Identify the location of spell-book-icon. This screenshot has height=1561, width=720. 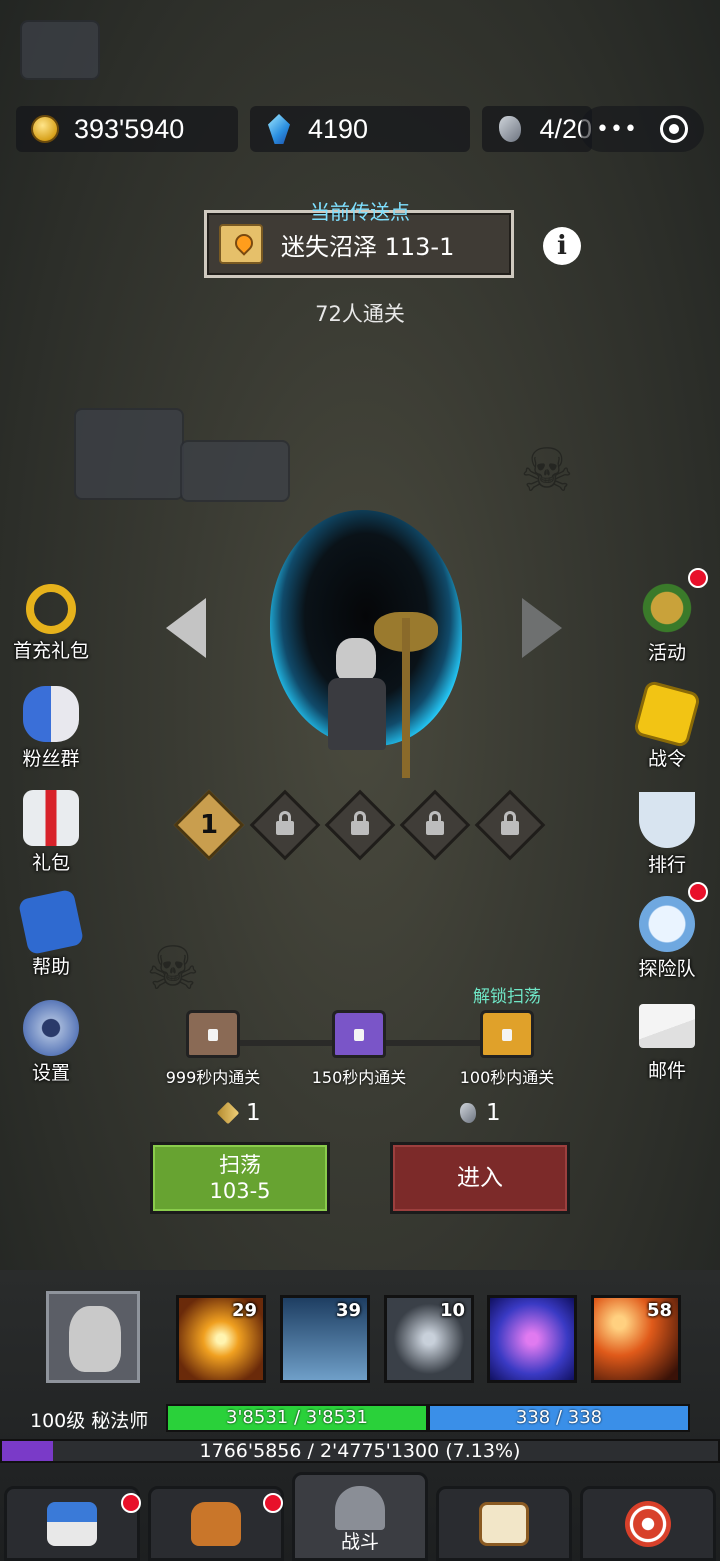
(504, 1523).